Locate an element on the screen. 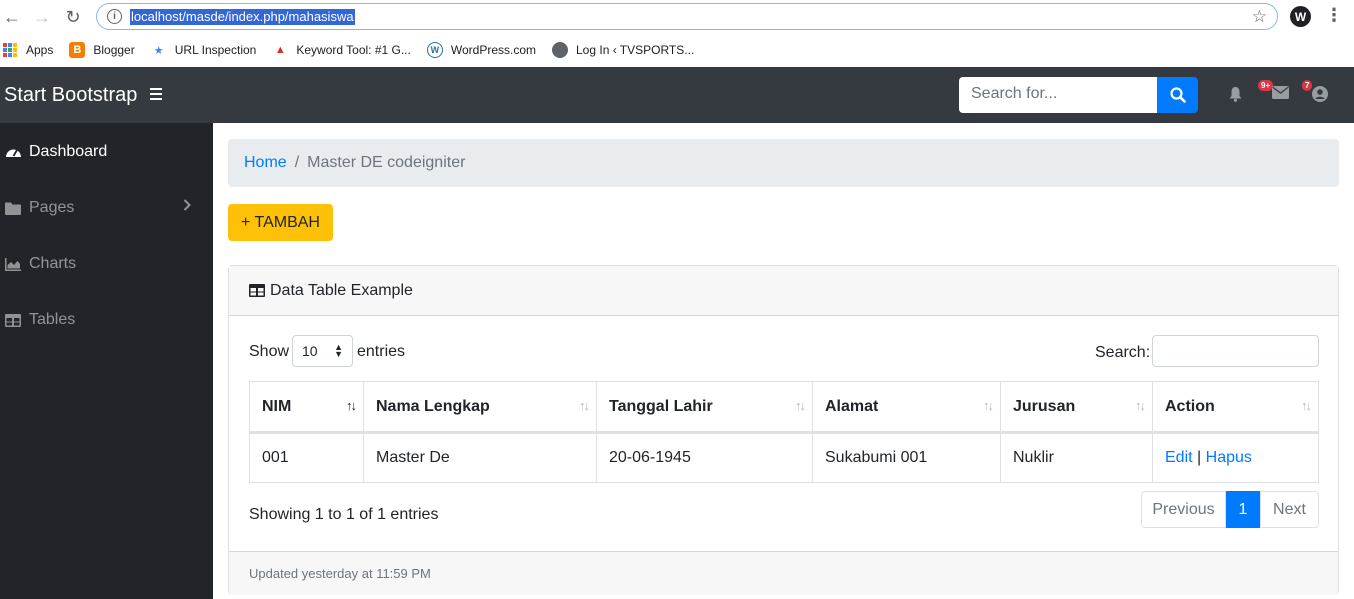 This screenshot has width=1354, height=599. sidebar-item-label: Charts is located at coordinates (53, 263).